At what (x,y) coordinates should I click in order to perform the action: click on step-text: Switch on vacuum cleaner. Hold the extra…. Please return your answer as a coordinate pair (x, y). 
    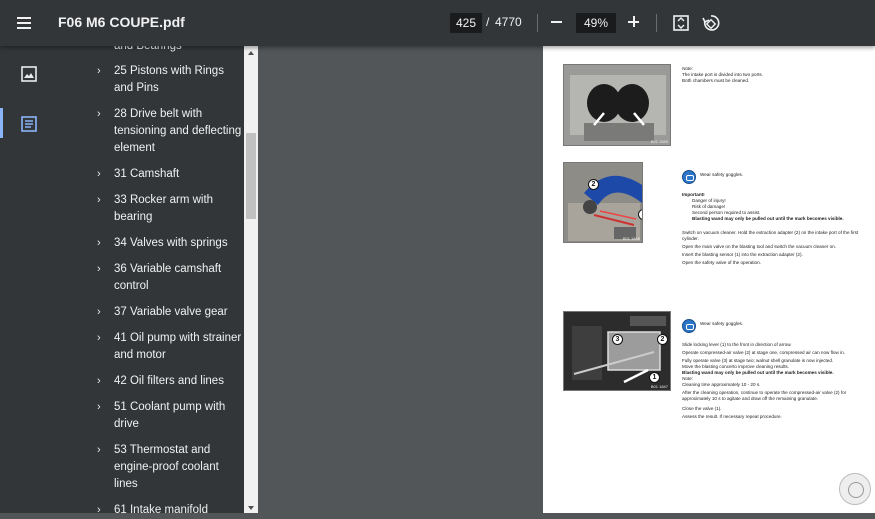
    Looking at the image, I should click on (770, 235).